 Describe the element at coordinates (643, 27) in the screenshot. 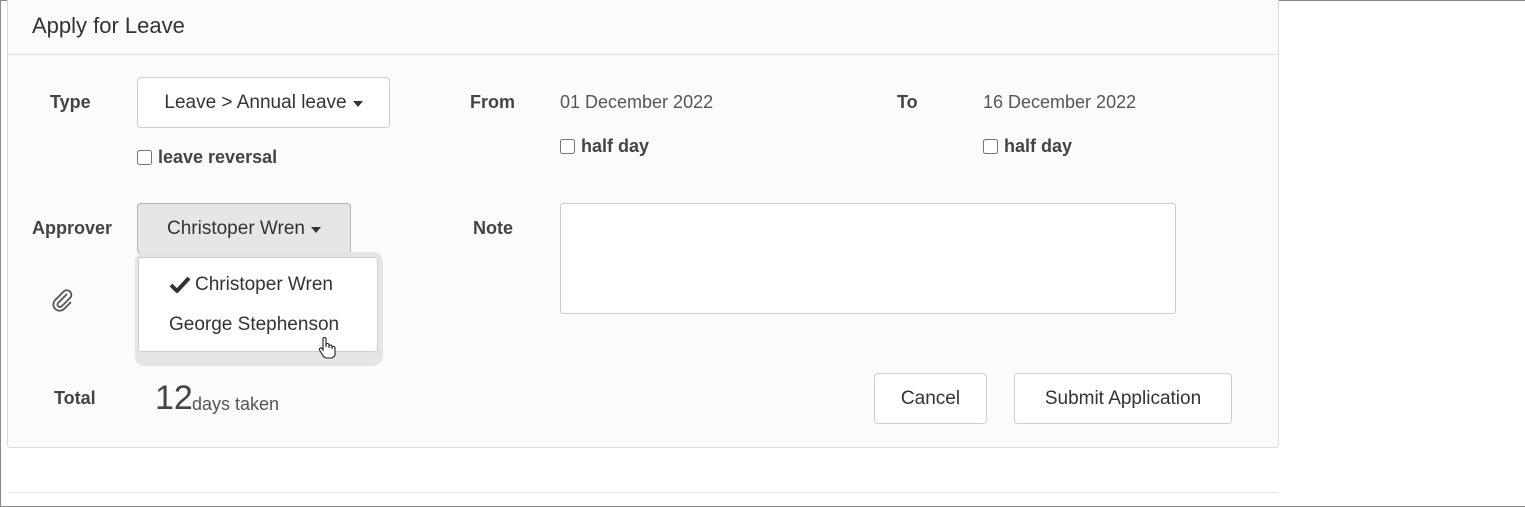

I see `panel-header: Apply for Leave` at that location.